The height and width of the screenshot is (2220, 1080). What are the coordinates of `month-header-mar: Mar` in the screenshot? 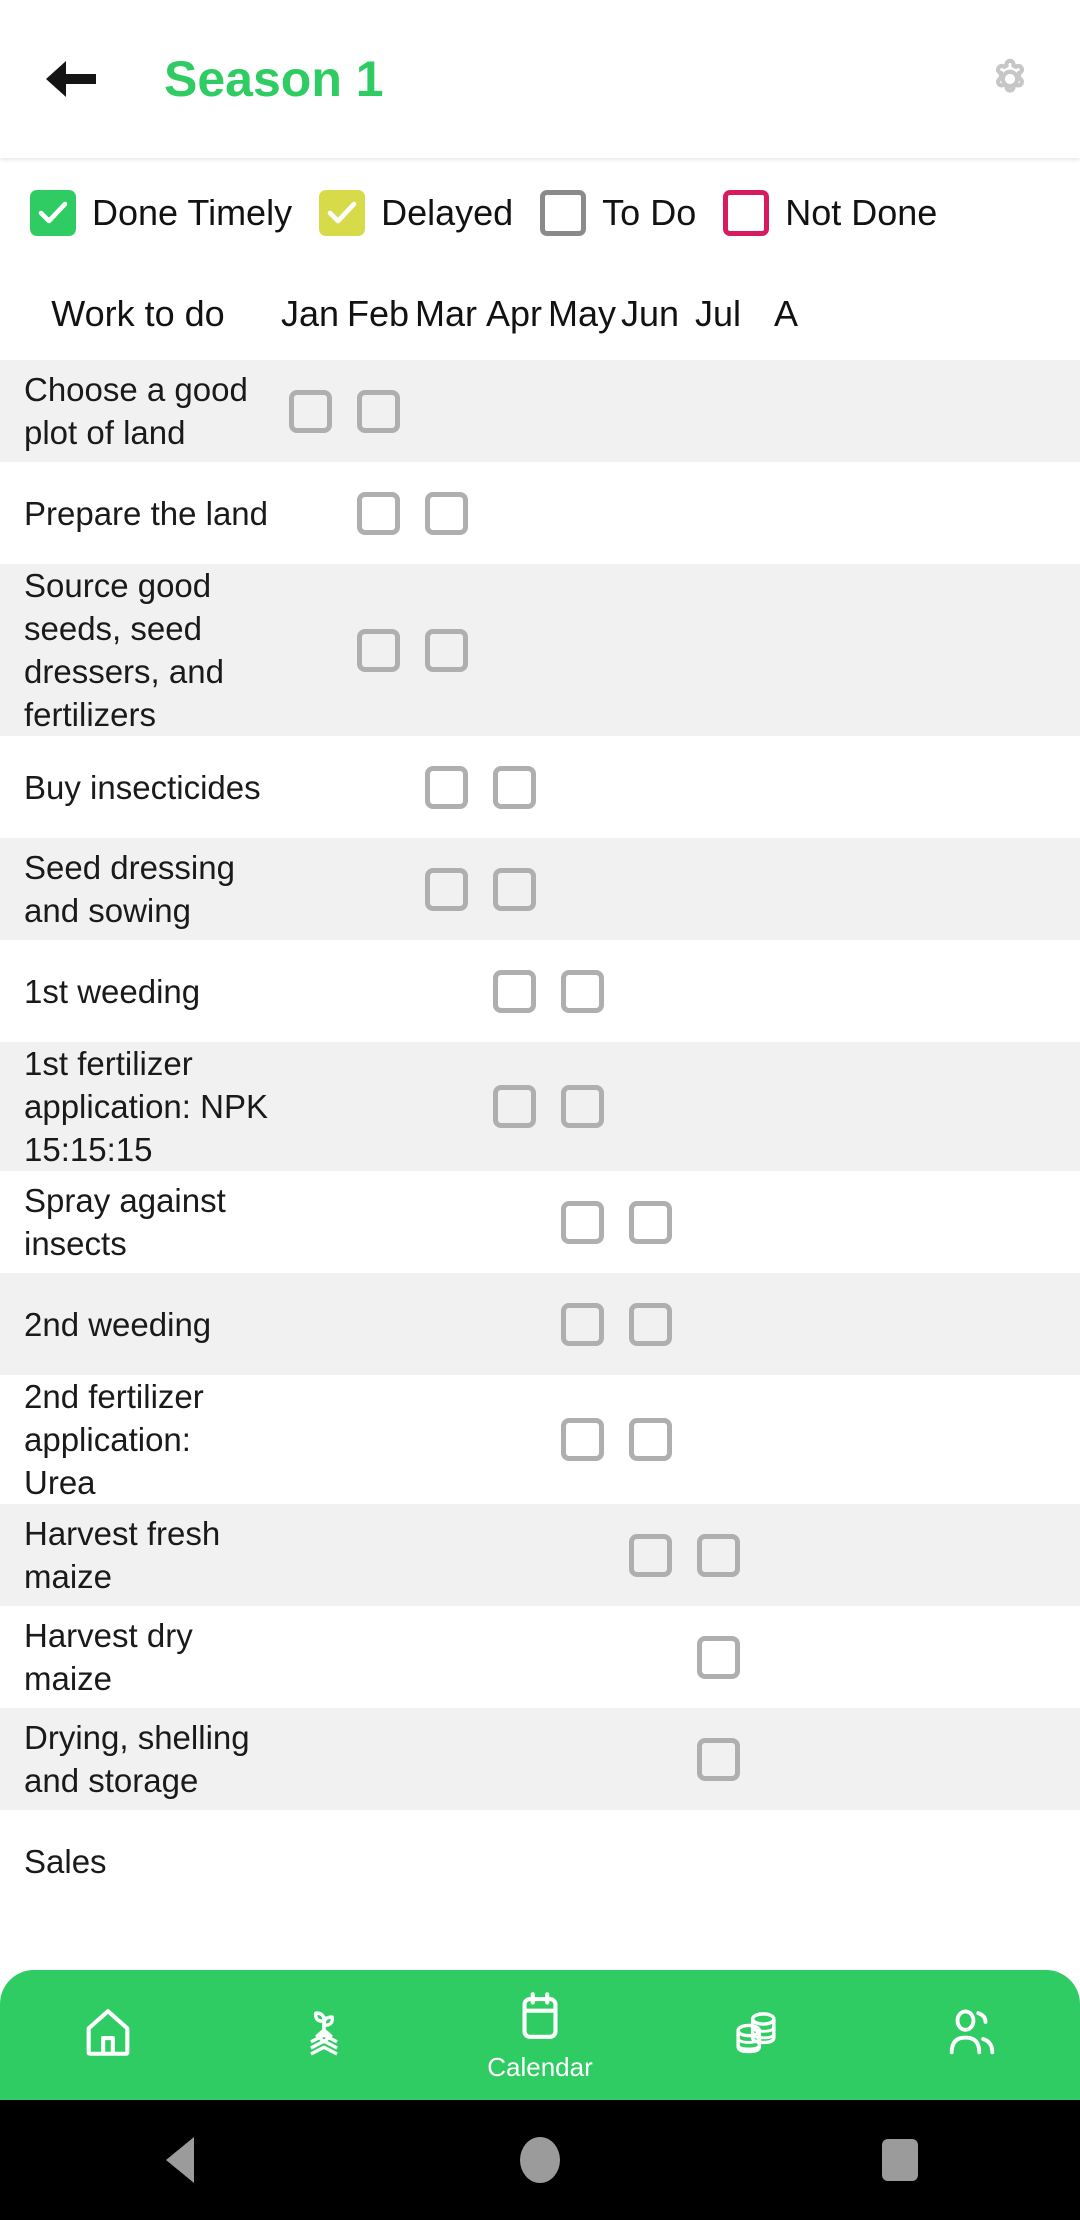 It's located at (446, 313).